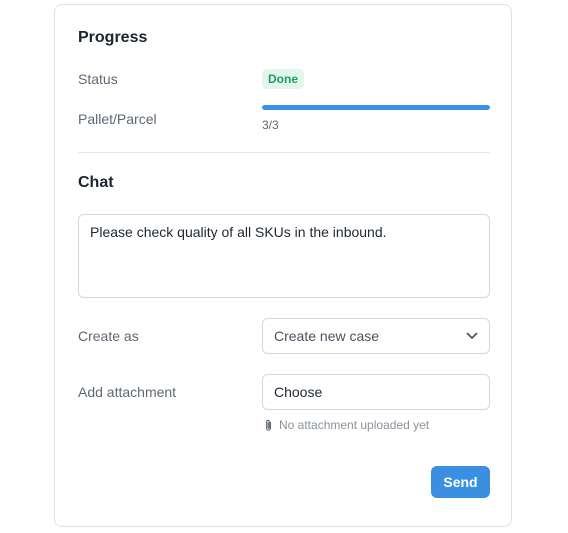  What do you see at coordinates (327, 336) in the screenshot?
I see `create-as-selected-value: Create new case` at bounding box center [327, 336].